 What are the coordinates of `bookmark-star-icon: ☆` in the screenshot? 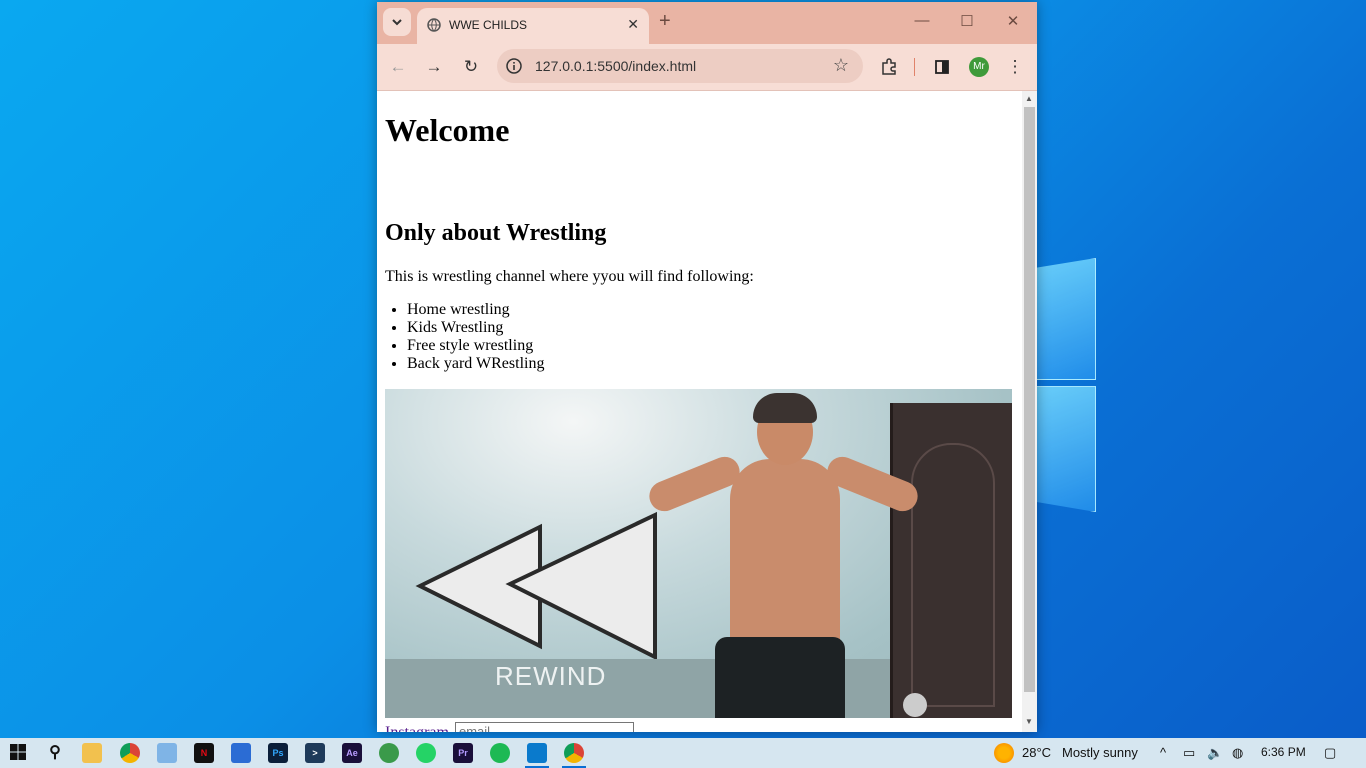 It's located at (841, 65).